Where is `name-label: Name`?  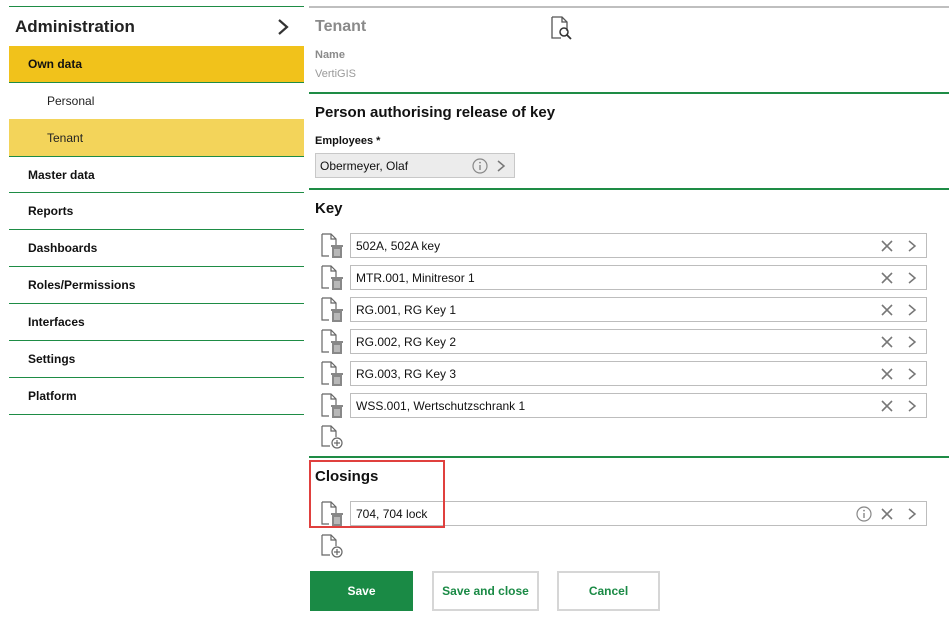 name-label: Name is located at coordinates (330, 55).